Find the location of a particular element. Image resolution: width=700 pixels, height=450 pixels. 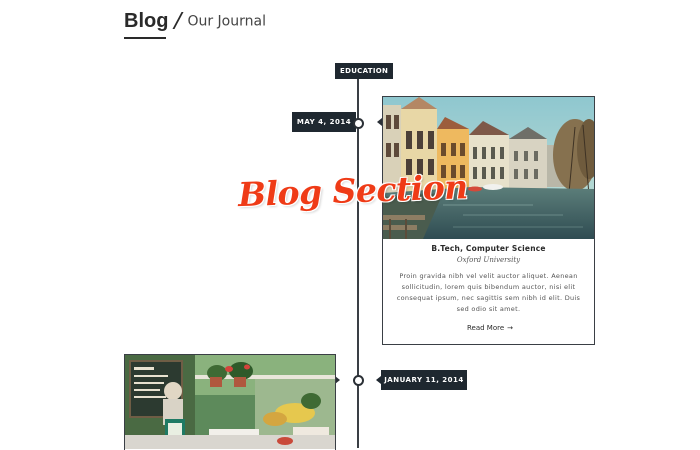

title-separator is located at coordinates (178, 20).